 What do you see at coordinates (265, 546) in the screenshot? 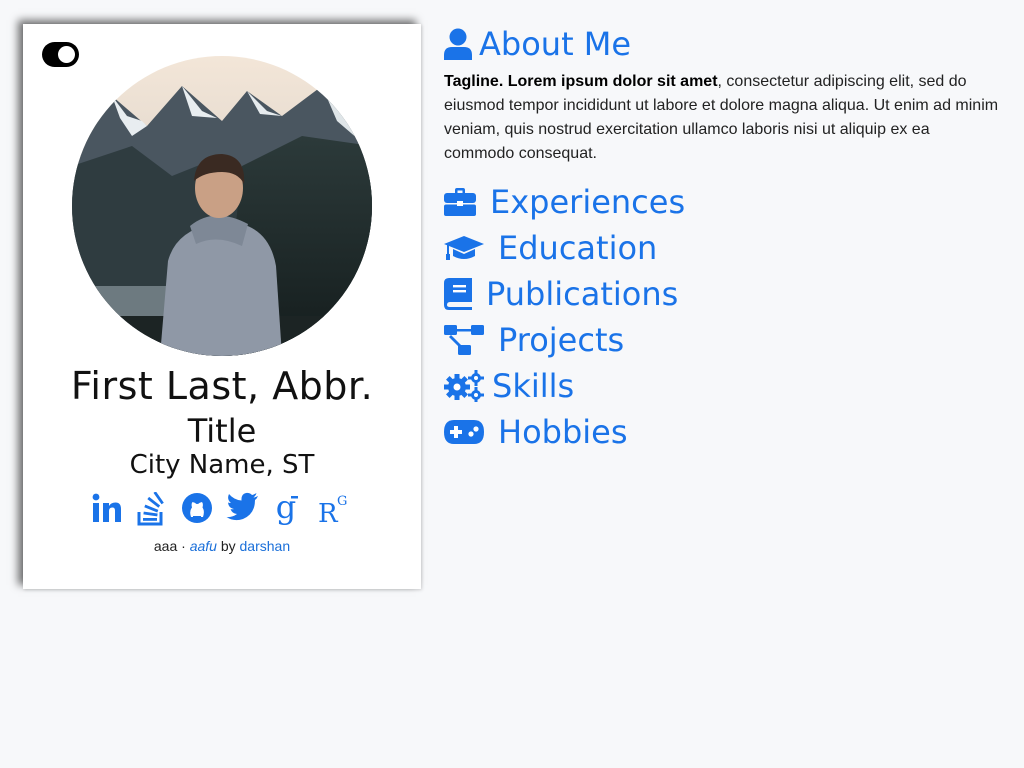
I see `author-link: darshan` at bounding box center [265, 546].